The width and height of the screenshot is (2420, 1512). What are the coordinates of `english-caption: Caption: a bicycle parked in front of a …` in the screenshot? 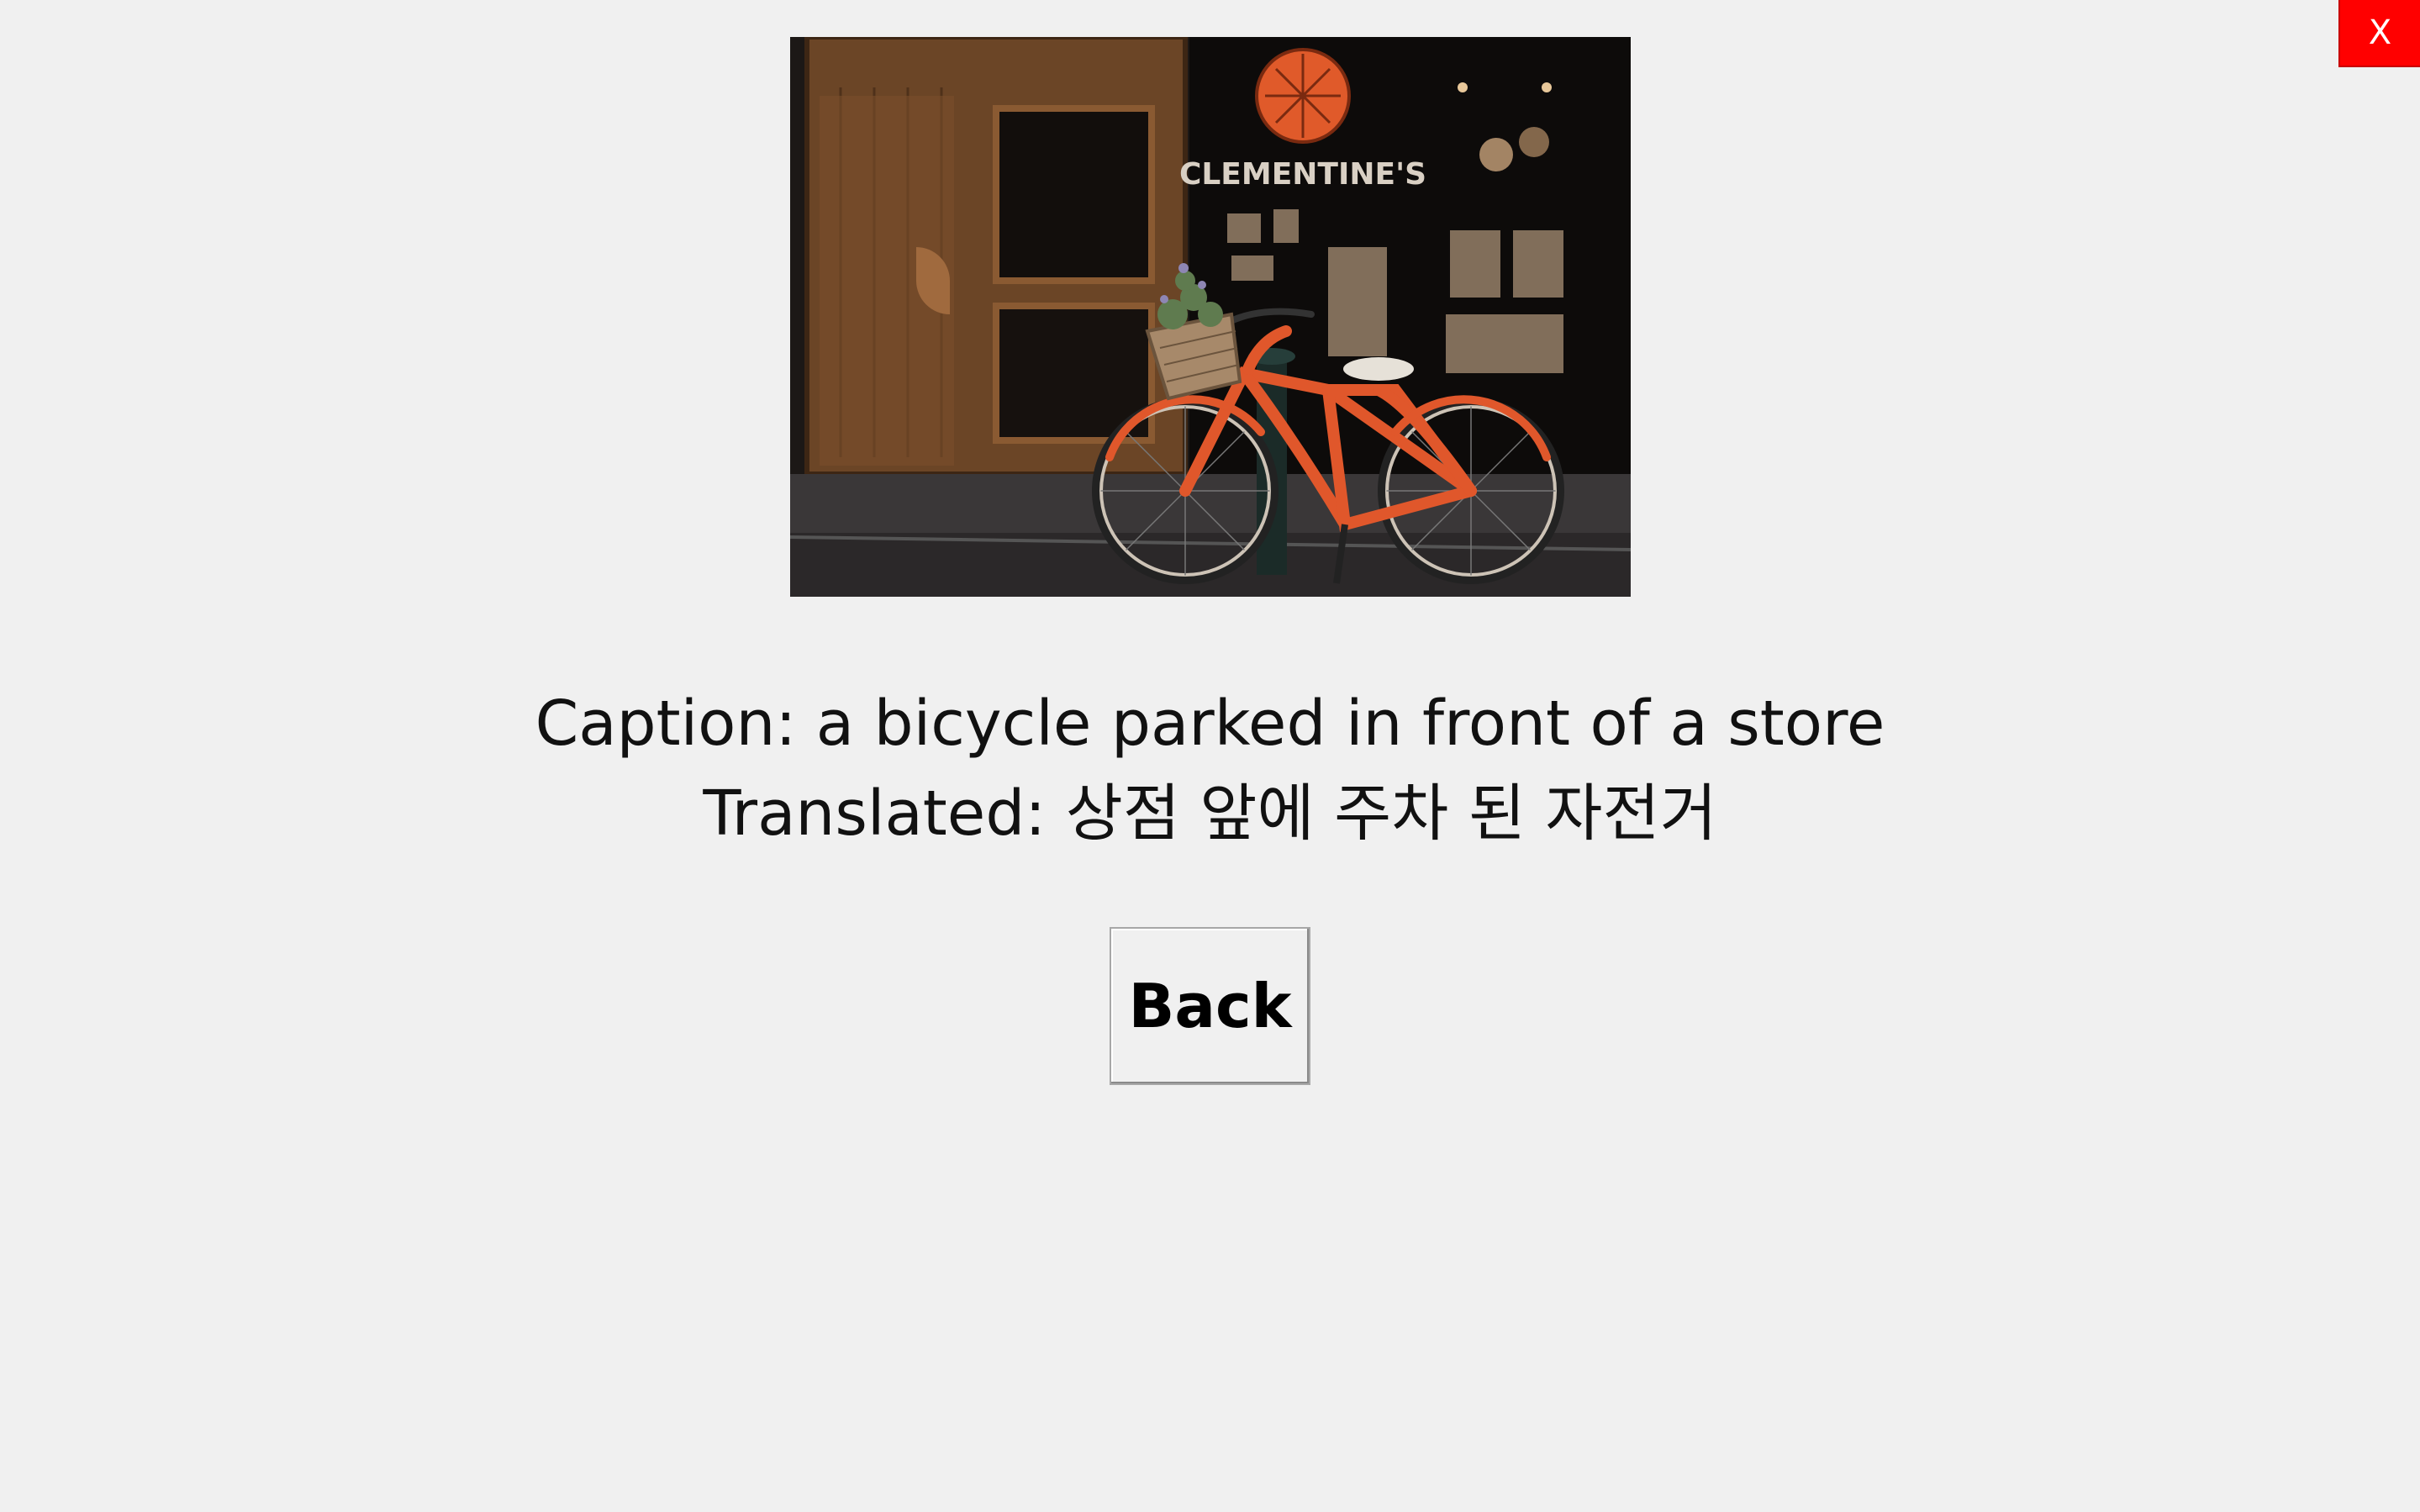 It's located at (1210, 724).